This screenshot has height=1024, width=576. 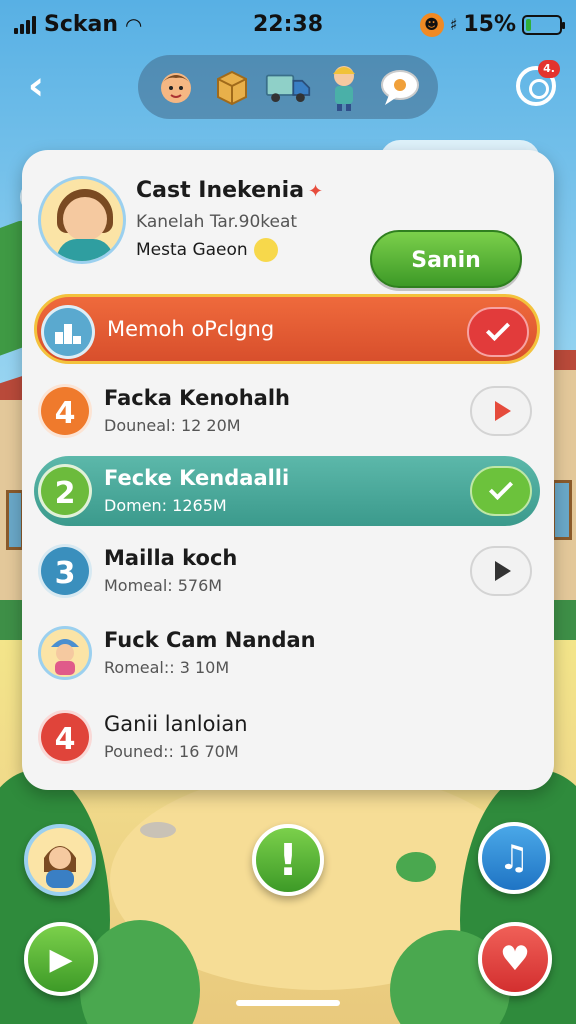 I want to click on list-item: Memoh oPclgng, so click(x=287, y=329).